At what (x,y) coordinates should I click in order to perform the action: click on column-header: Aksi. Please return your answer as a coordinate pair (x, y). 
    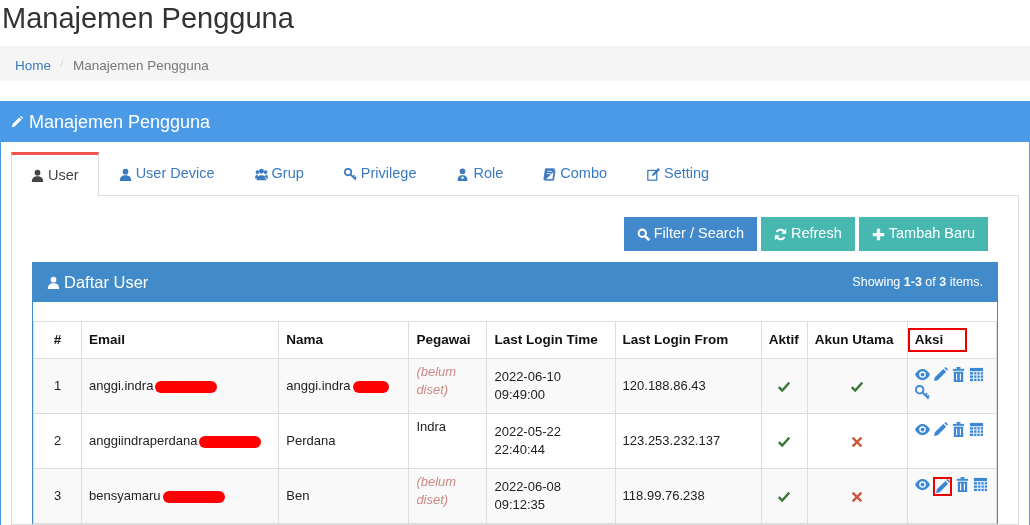
    Looking at the image, I should click on (937, 340).